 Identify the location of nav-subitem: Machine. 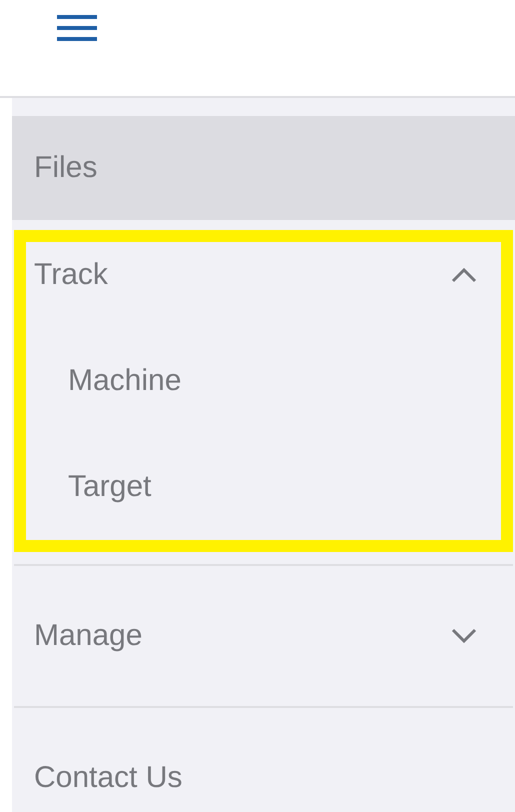
(263, 381).